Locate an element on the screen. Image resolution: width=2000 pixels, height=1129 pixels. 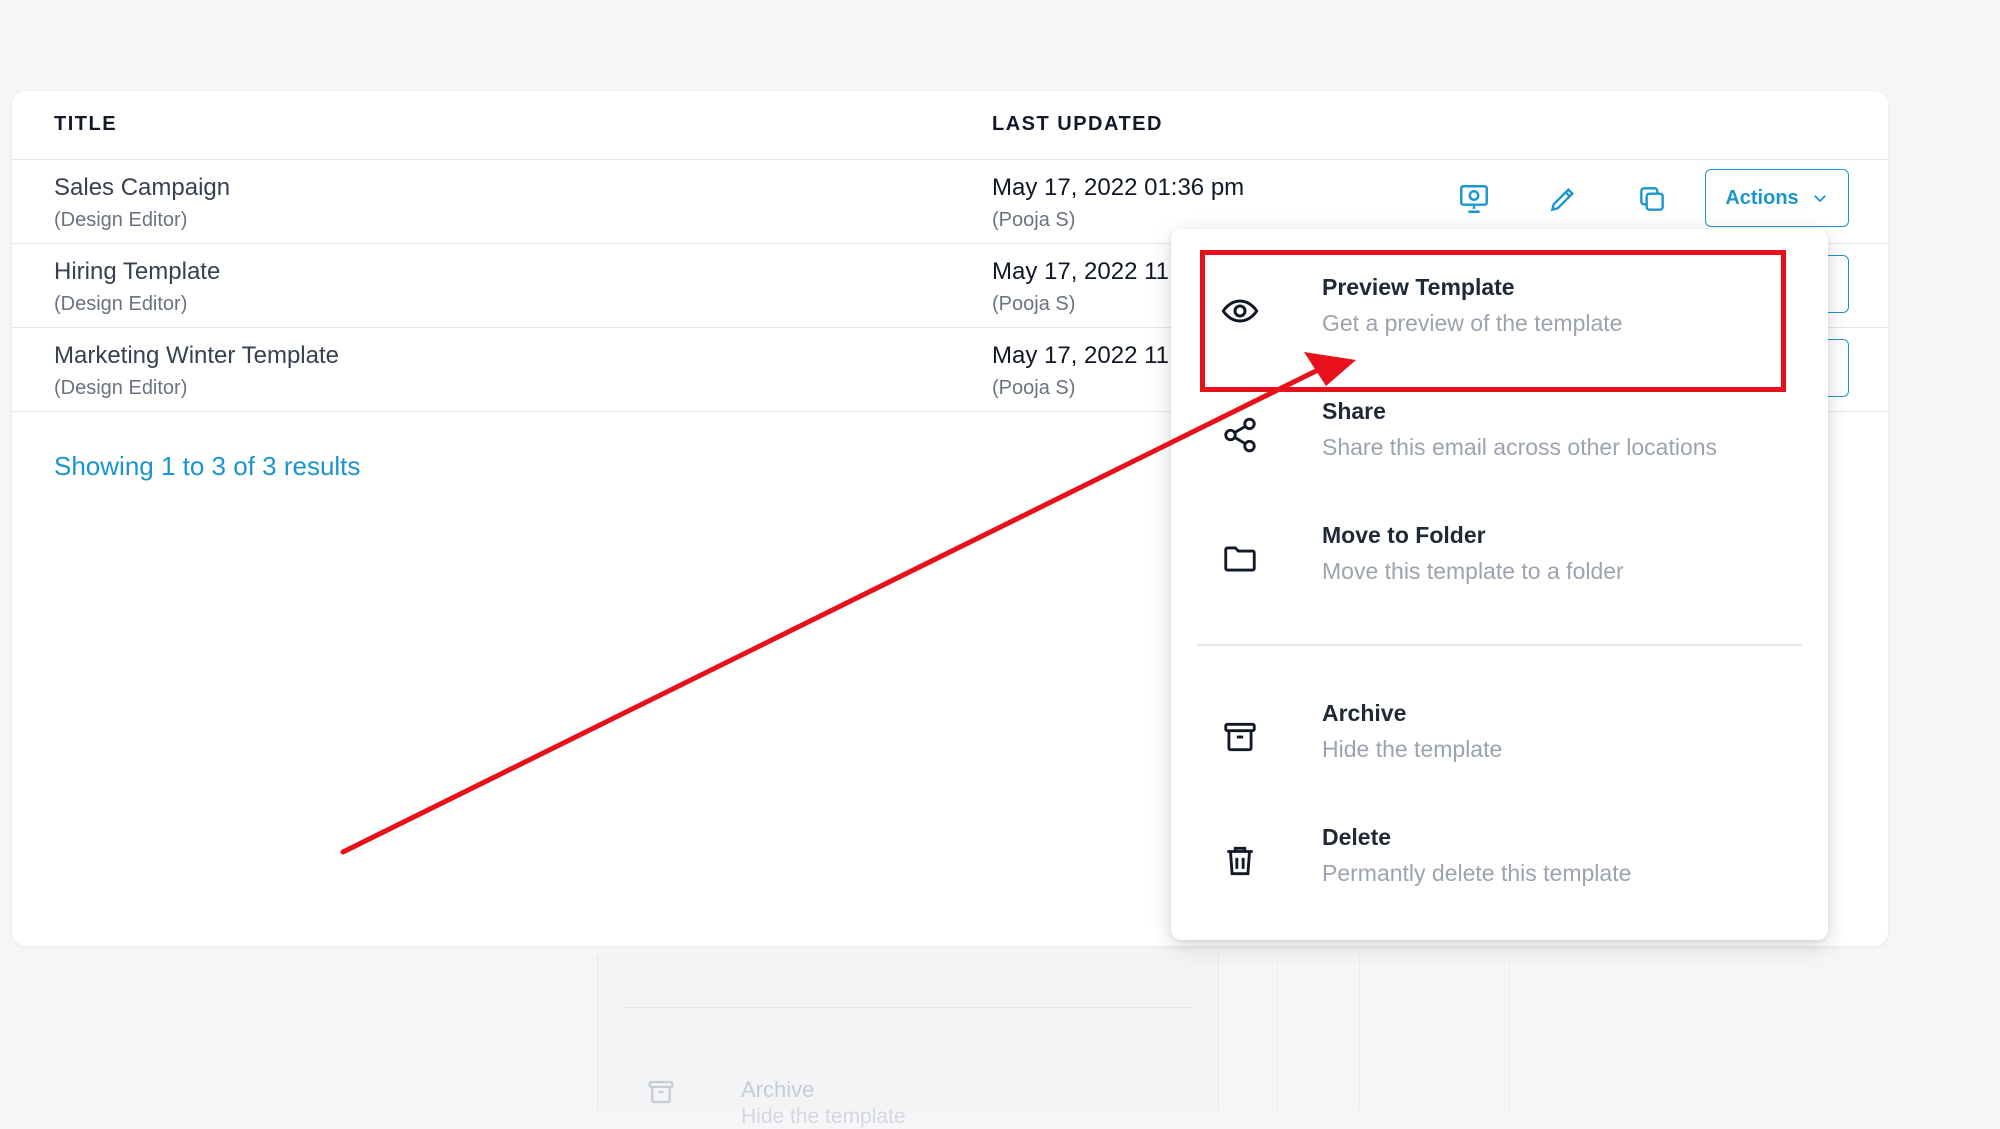
ghost-divider is located at coordinates (908, 1007).